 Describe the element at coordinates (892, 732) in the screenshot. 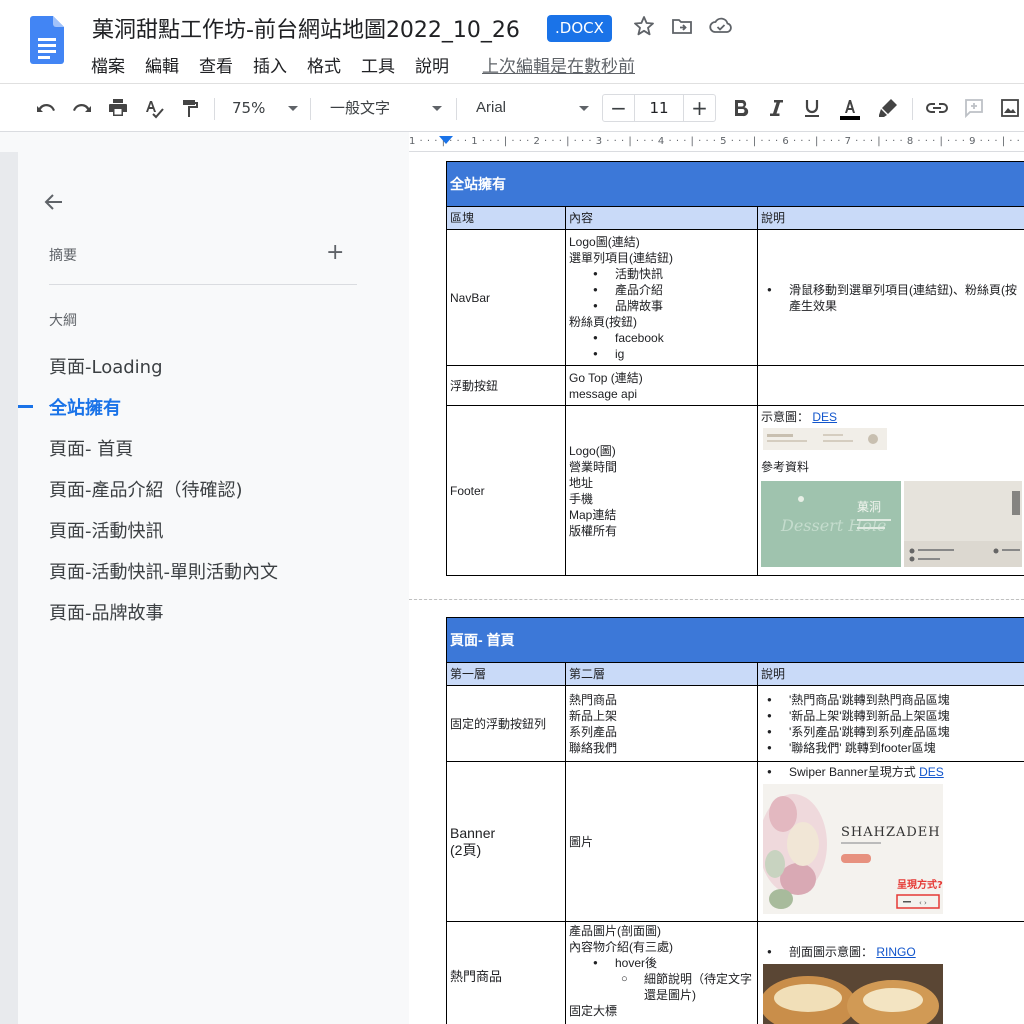

I see `list-item: '系列產品'跳轉到系列產品區塊` at that location.